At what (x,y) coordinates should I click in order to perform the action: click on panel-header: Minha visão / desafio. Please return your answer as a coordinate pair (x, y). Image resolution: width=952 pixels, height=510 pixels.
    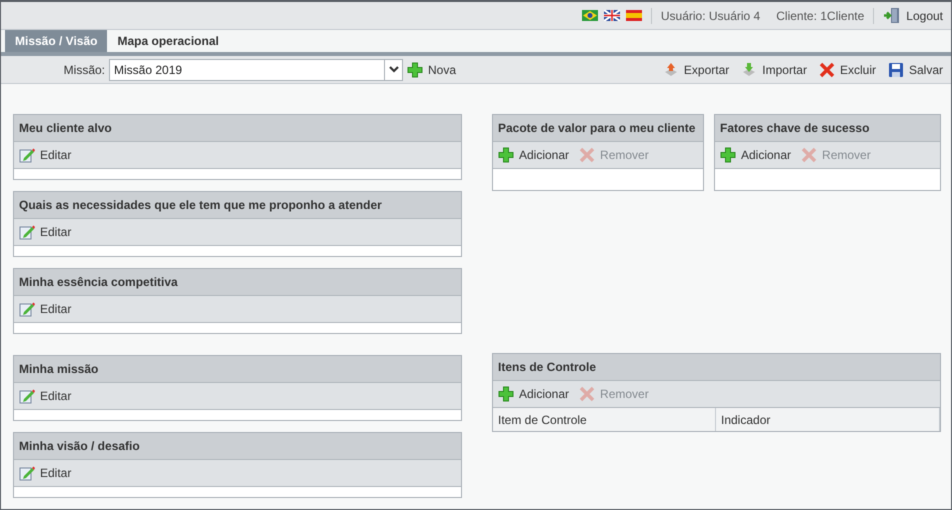
    Looking at the image, I should click on (237, 446).